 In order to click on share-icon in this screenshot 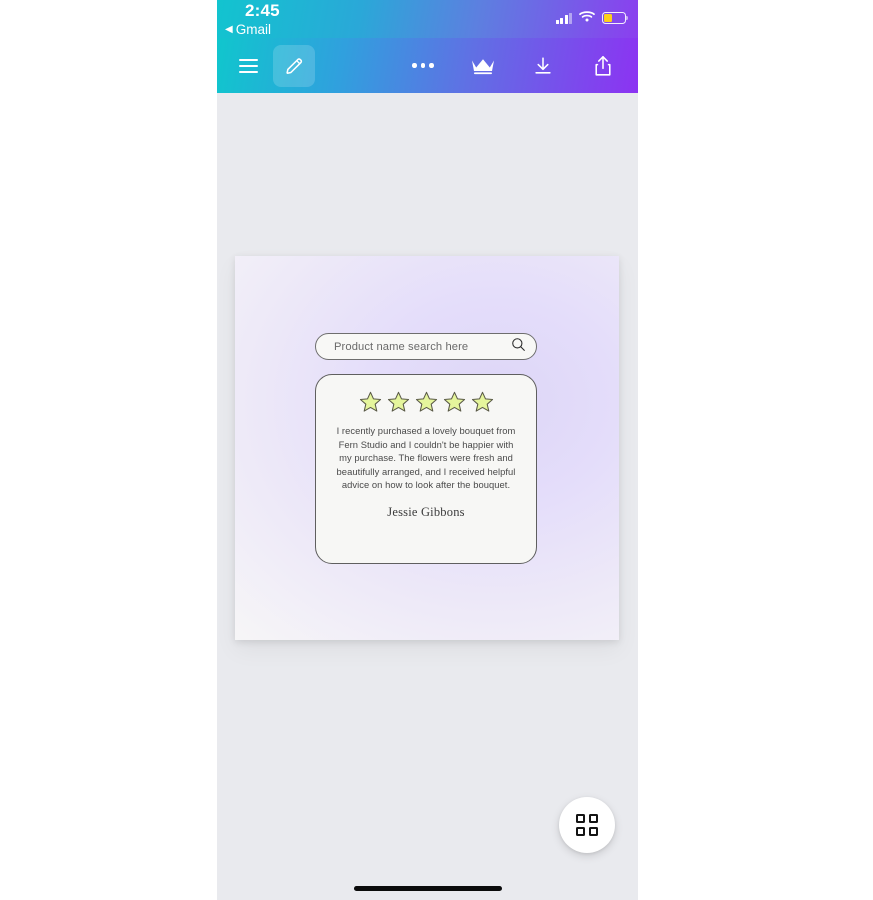, I will do `click(603, 66)`.